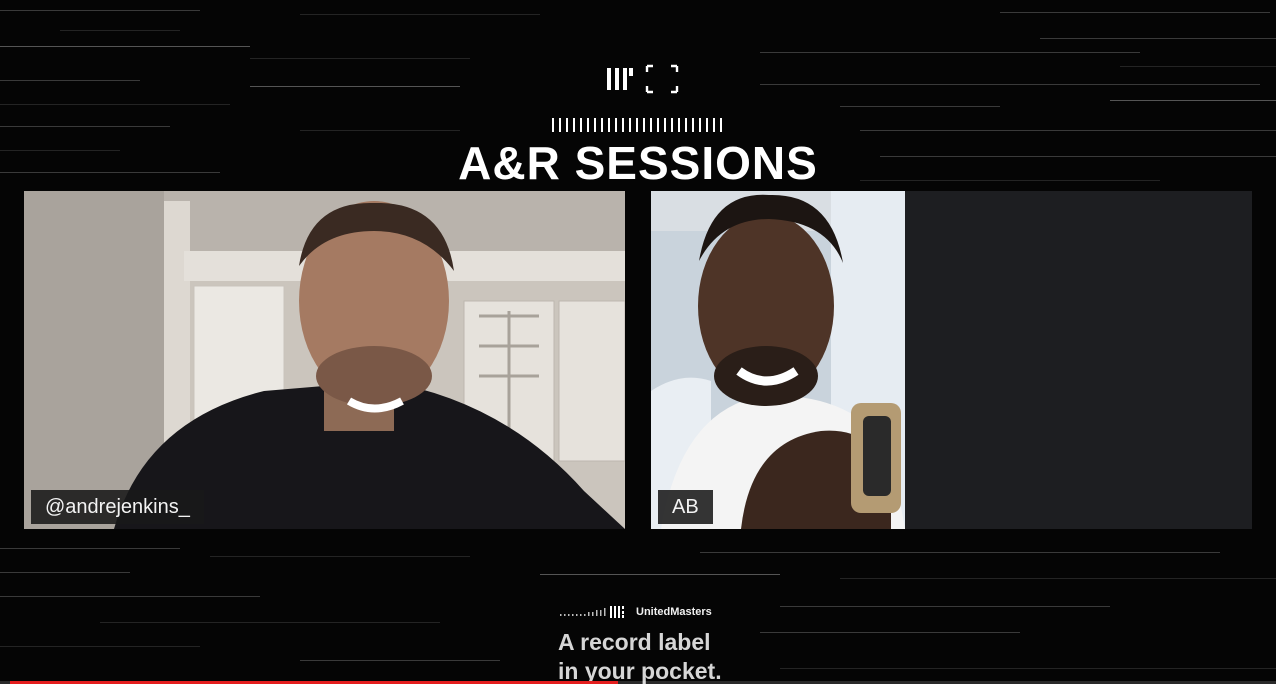  Describe the element at coordinates (674, 612) in the screenshot. I see `unitedmasters-brand: UnitedMasters` at that location.